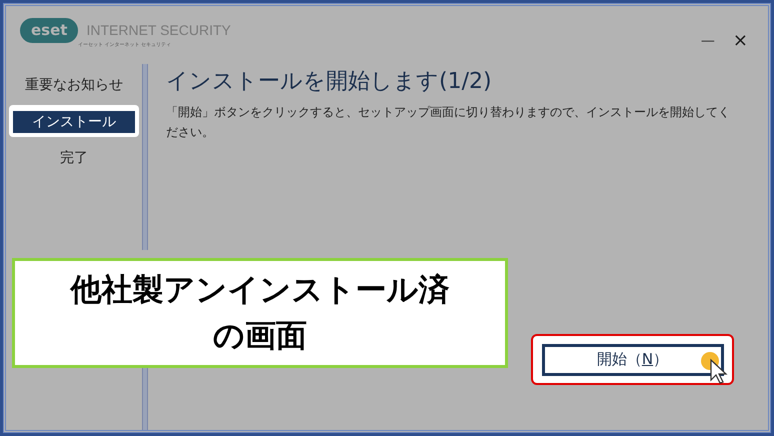 The height and width of the screenshot is (436, 774). What do you see at coordinates (448, 122) in the screenshot?
I see `description-text: 「開始」ボタンをクリックすると、セットアップ画面に切り替わりますので、インストールを開始してください。` at bounding box center [448, 122].